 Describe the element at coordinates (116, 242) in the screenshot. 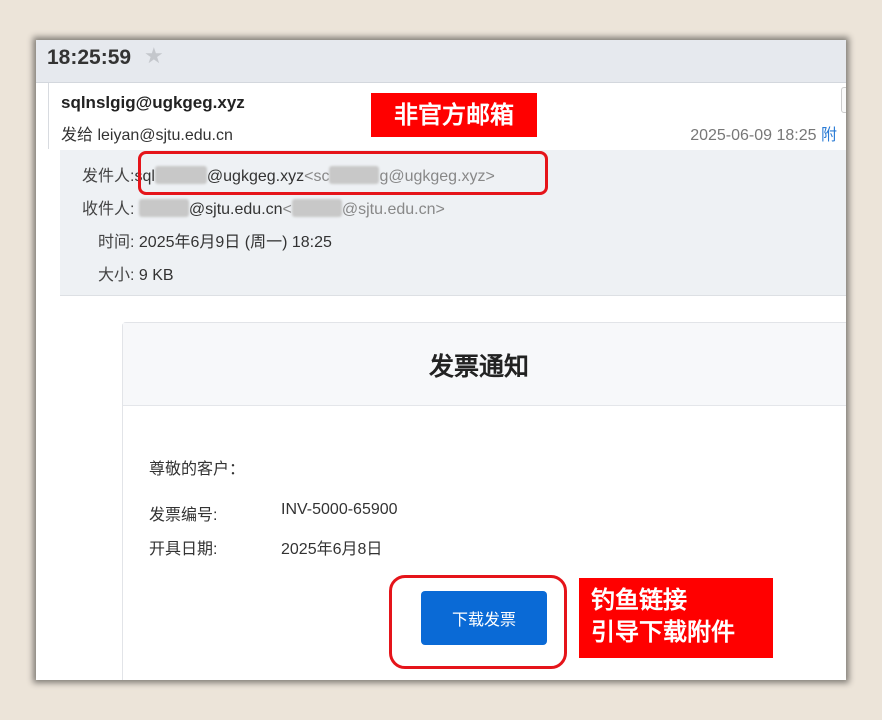

I see `time-label: 时间:` at that location.